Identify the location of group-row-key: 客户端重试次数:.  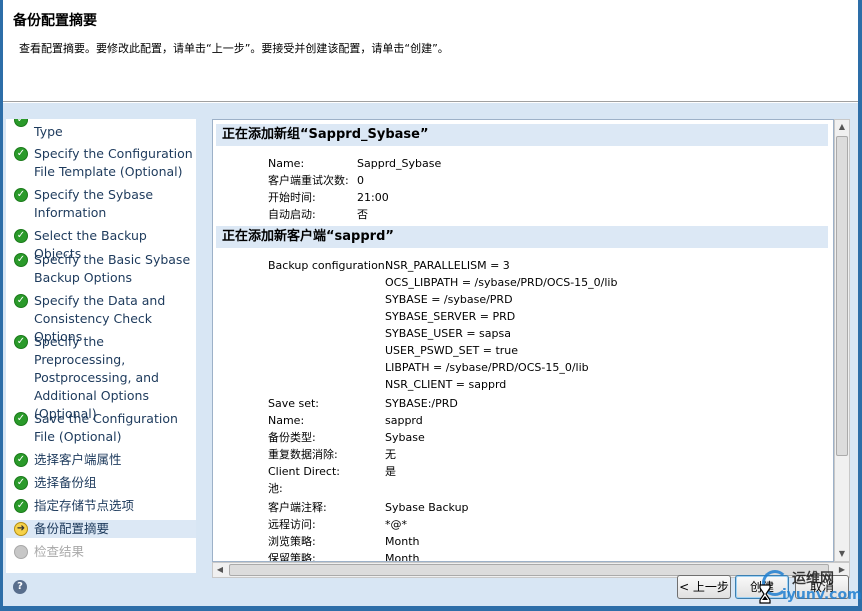
(308, 180).